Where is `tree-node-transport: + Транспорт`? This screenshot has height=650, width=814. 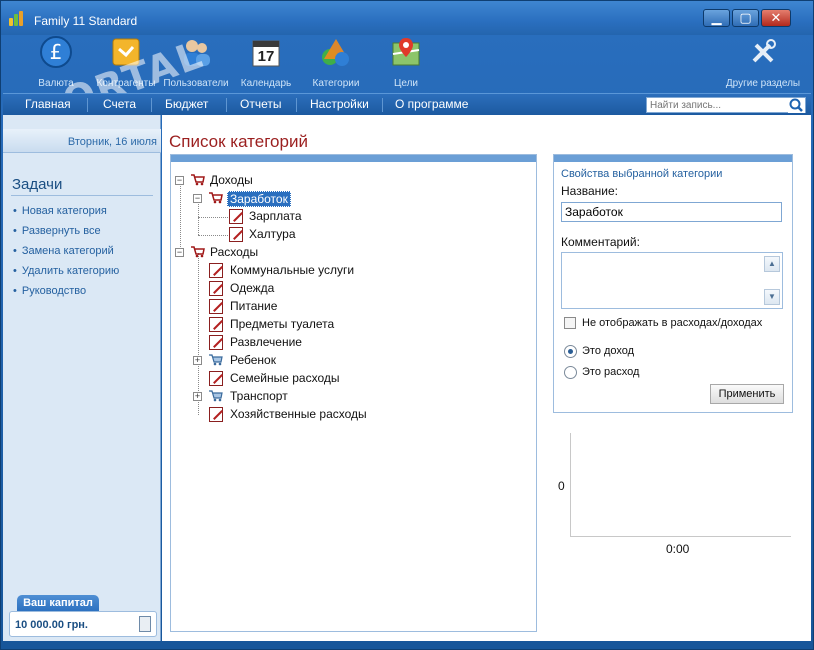
tree-node-transport: + Транспорт is located at coordinates (343, 397).